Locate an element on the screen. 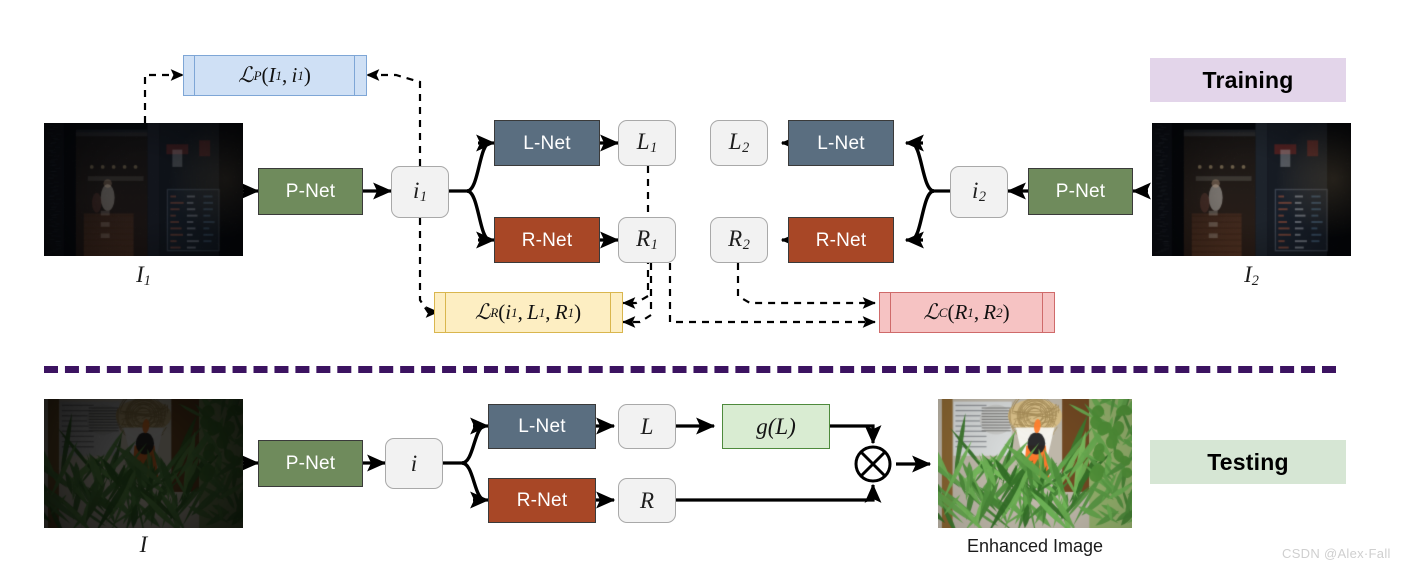 This screenshot has height=571, width=1404. input-image-i2-caption: I2 is located at coordinates (1251, 276).